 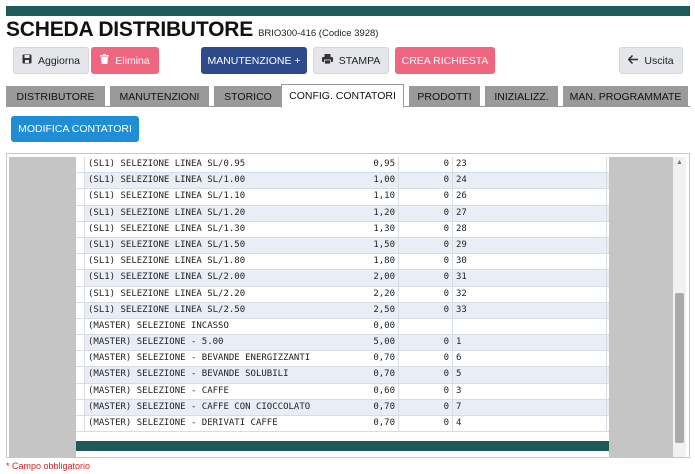 What do you see at coordinates (342, 310) in the screenshot?
I see `table-row: (SL1) SELEZIONE LINEA SL/2.50 2,50 0 33` at bounding box center [342, 310].